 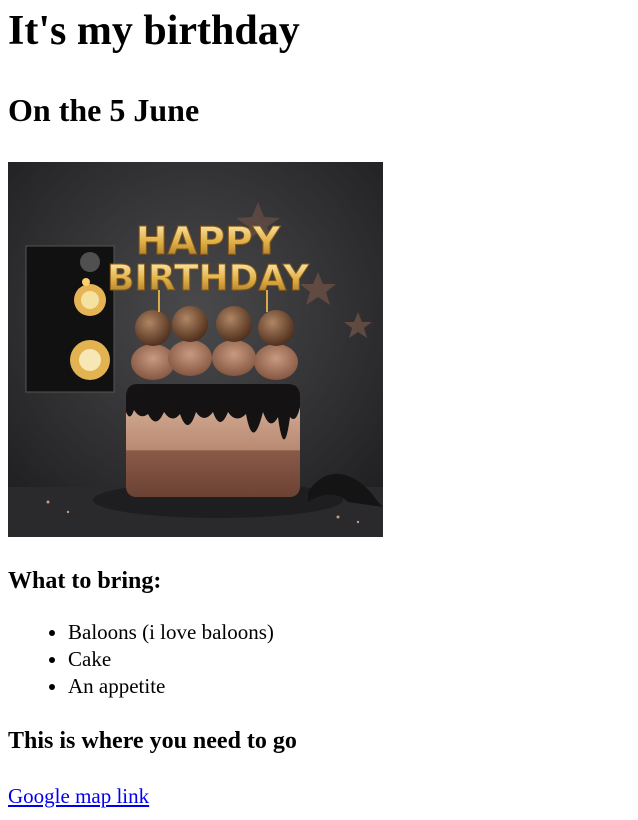 I want to click on page-title: It's my birthday, so click(x=154, y=31).